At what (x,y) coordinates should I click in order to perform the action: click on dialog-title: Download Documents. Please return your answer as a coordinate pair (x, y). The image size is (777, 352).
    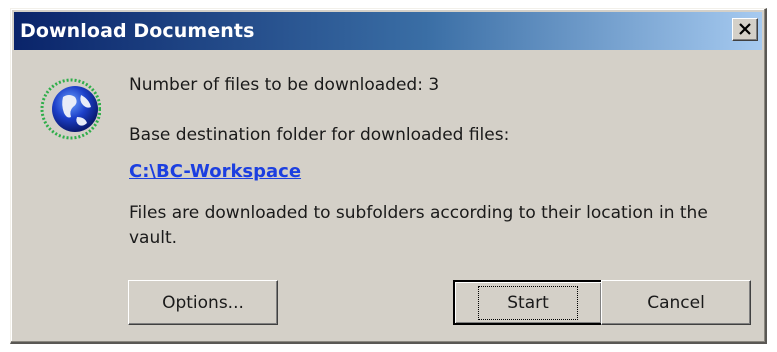
    Looking at the image, I should click on (137, 31).